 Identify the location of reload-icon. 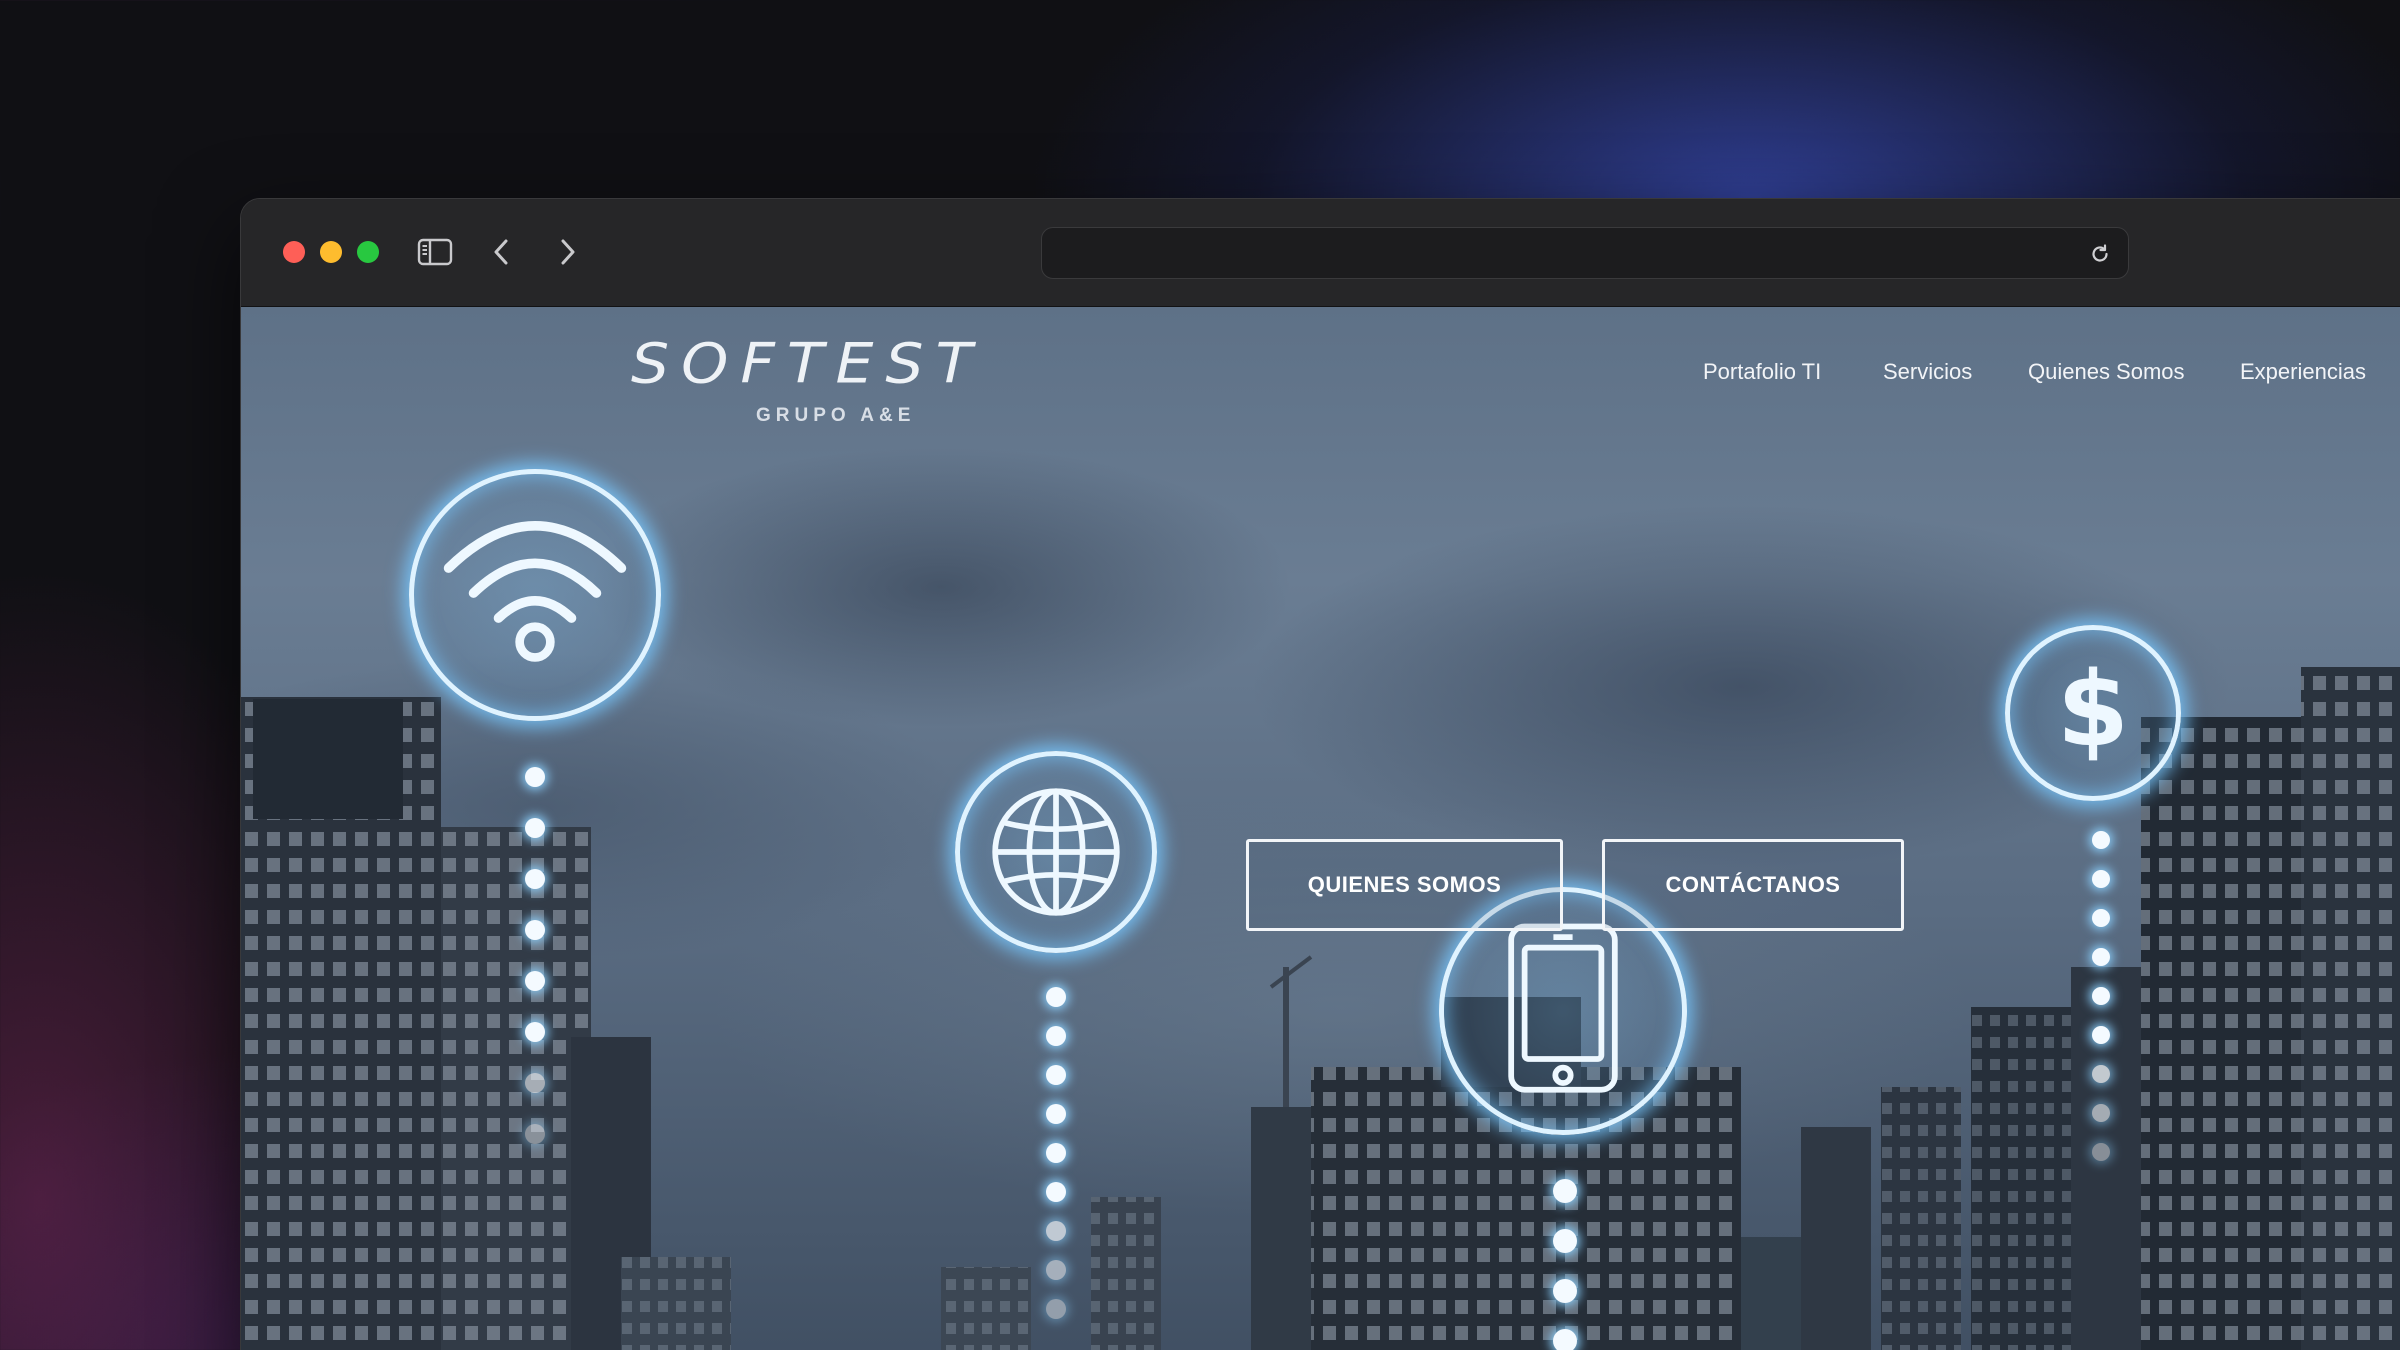
(2100, 254).